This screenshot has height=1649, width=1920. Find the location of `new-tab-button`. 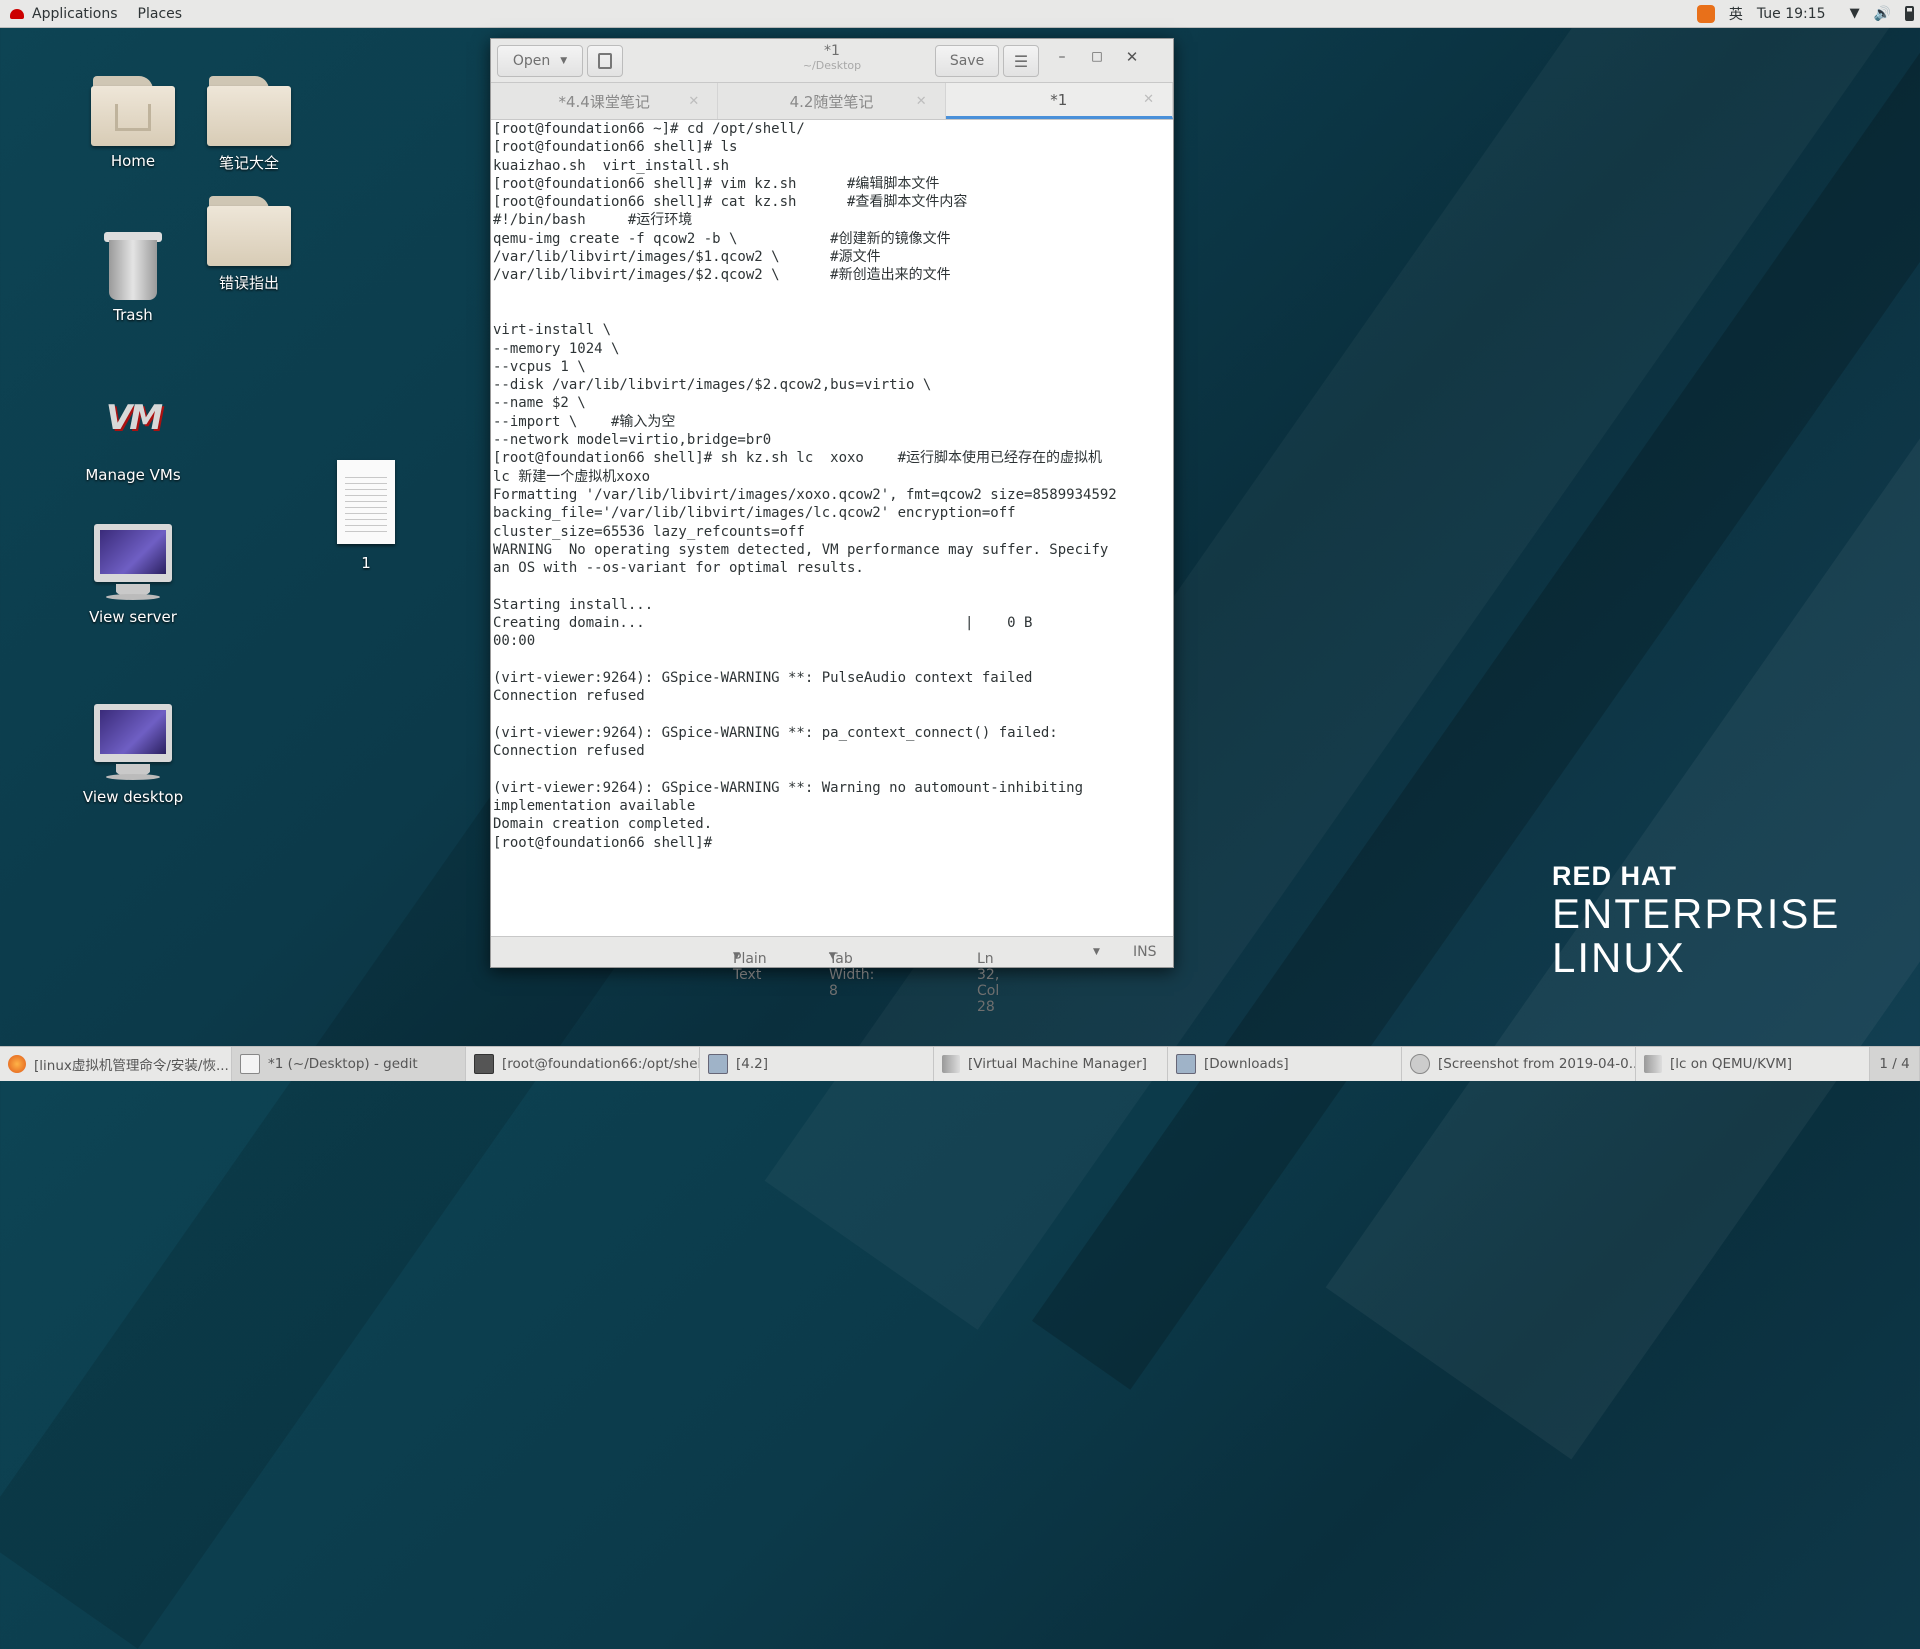

new-tab-button is located at coordinates (605, 61).